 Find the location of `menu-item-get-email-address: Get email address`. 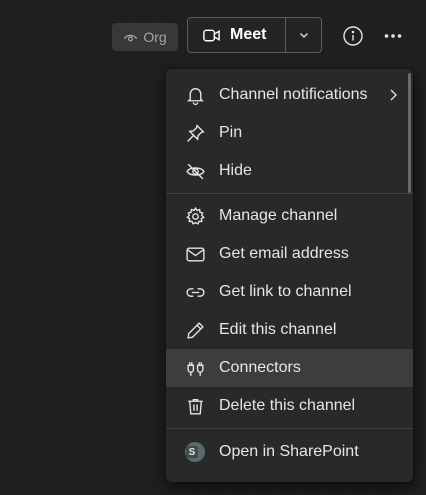

menu-item-get-email-address: Get email address is located at coordinates (289, 254).